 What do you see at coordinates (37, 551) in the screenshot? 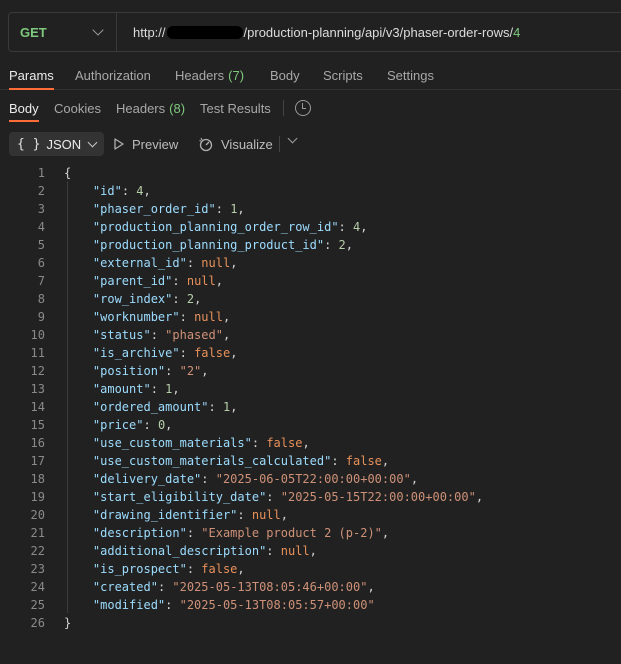
I see `line-number: 22` at bounding box center [37, 551].